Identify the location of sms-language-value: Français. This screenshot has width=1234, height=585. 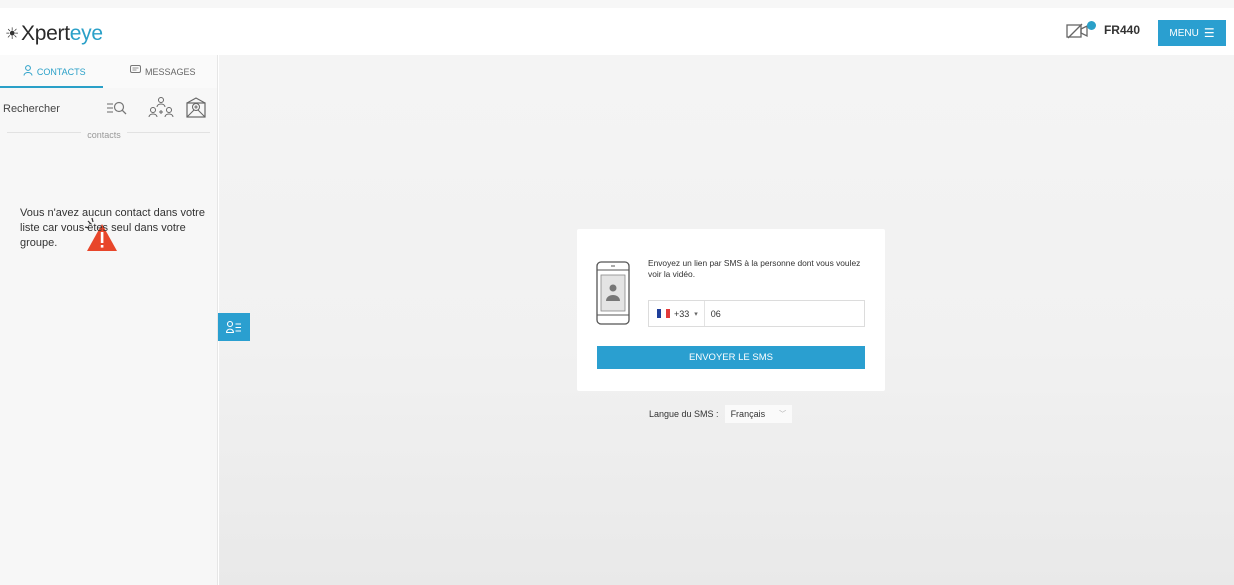
(748, 414).